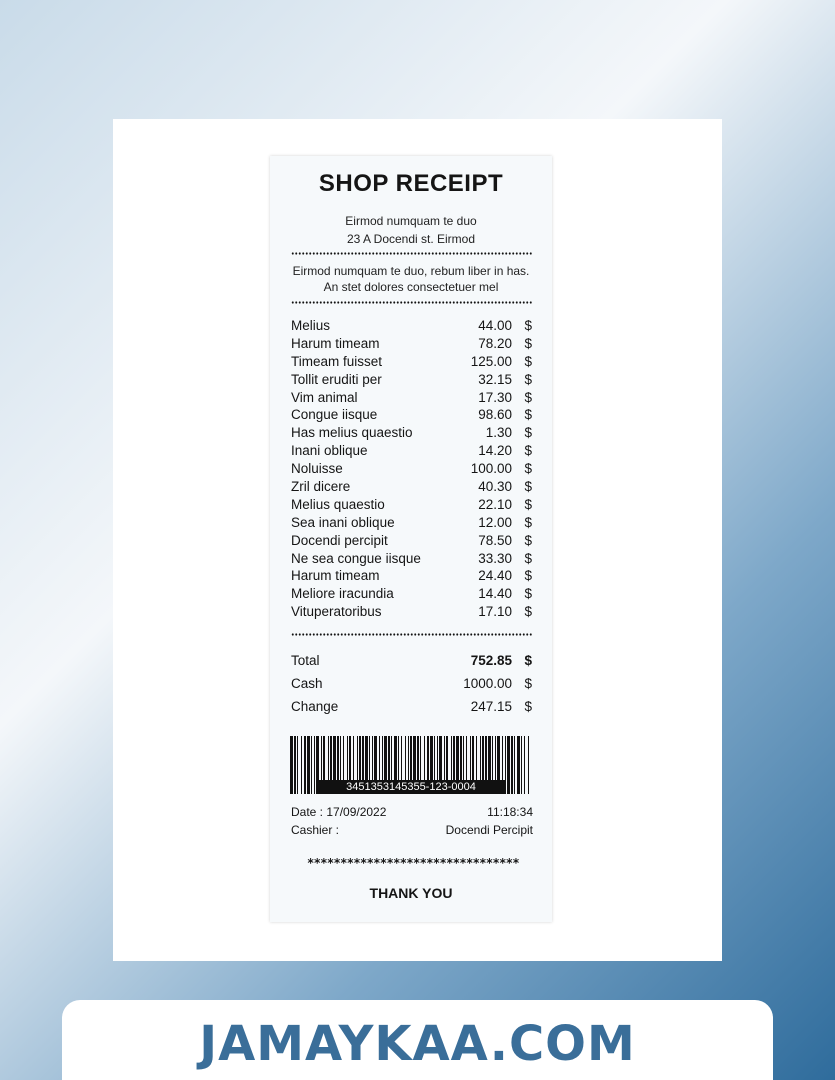 The height and width of the screenshot is (1080, 835). I want to click on item-name: Inani oblique, so click(329, 451).